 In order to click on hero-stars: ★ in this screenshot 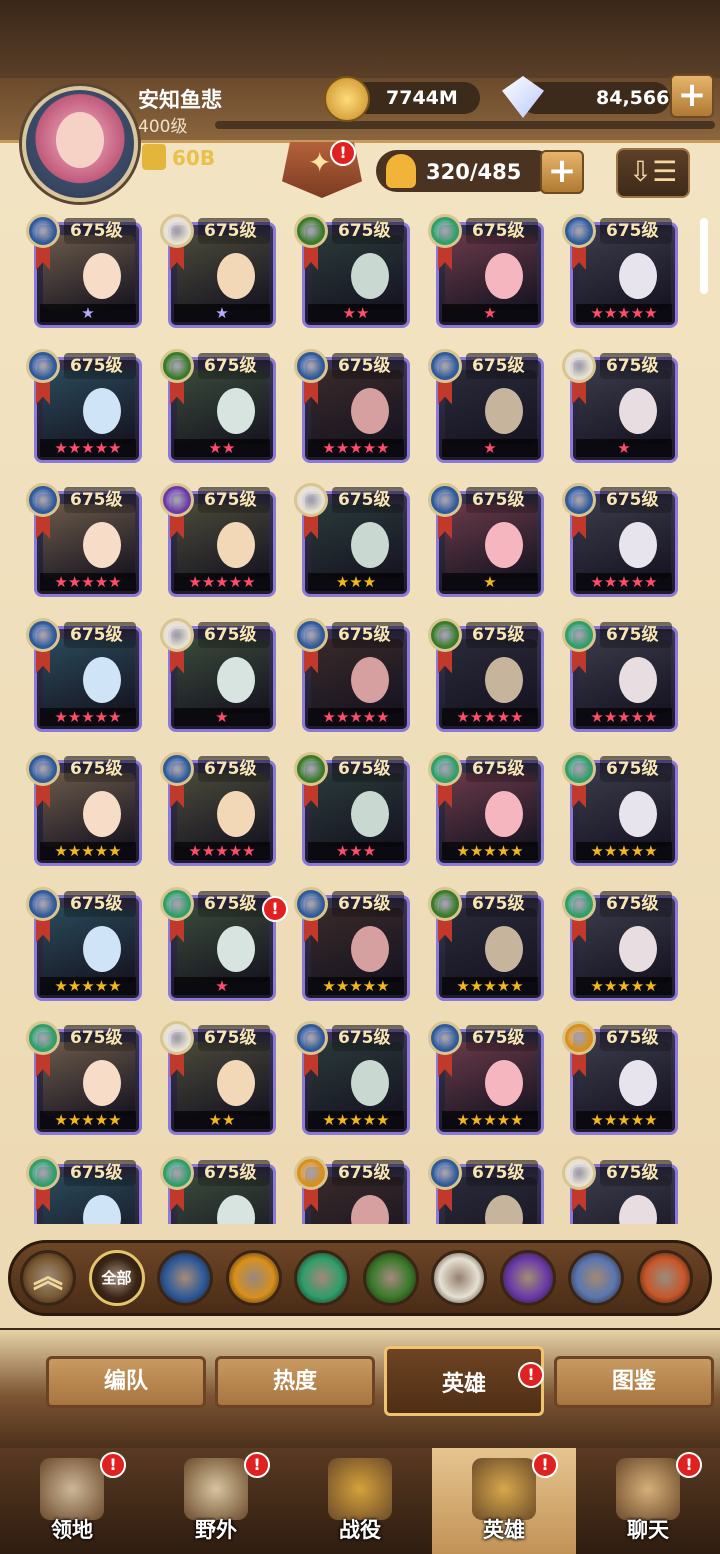, I will do `click(88, 313)`.